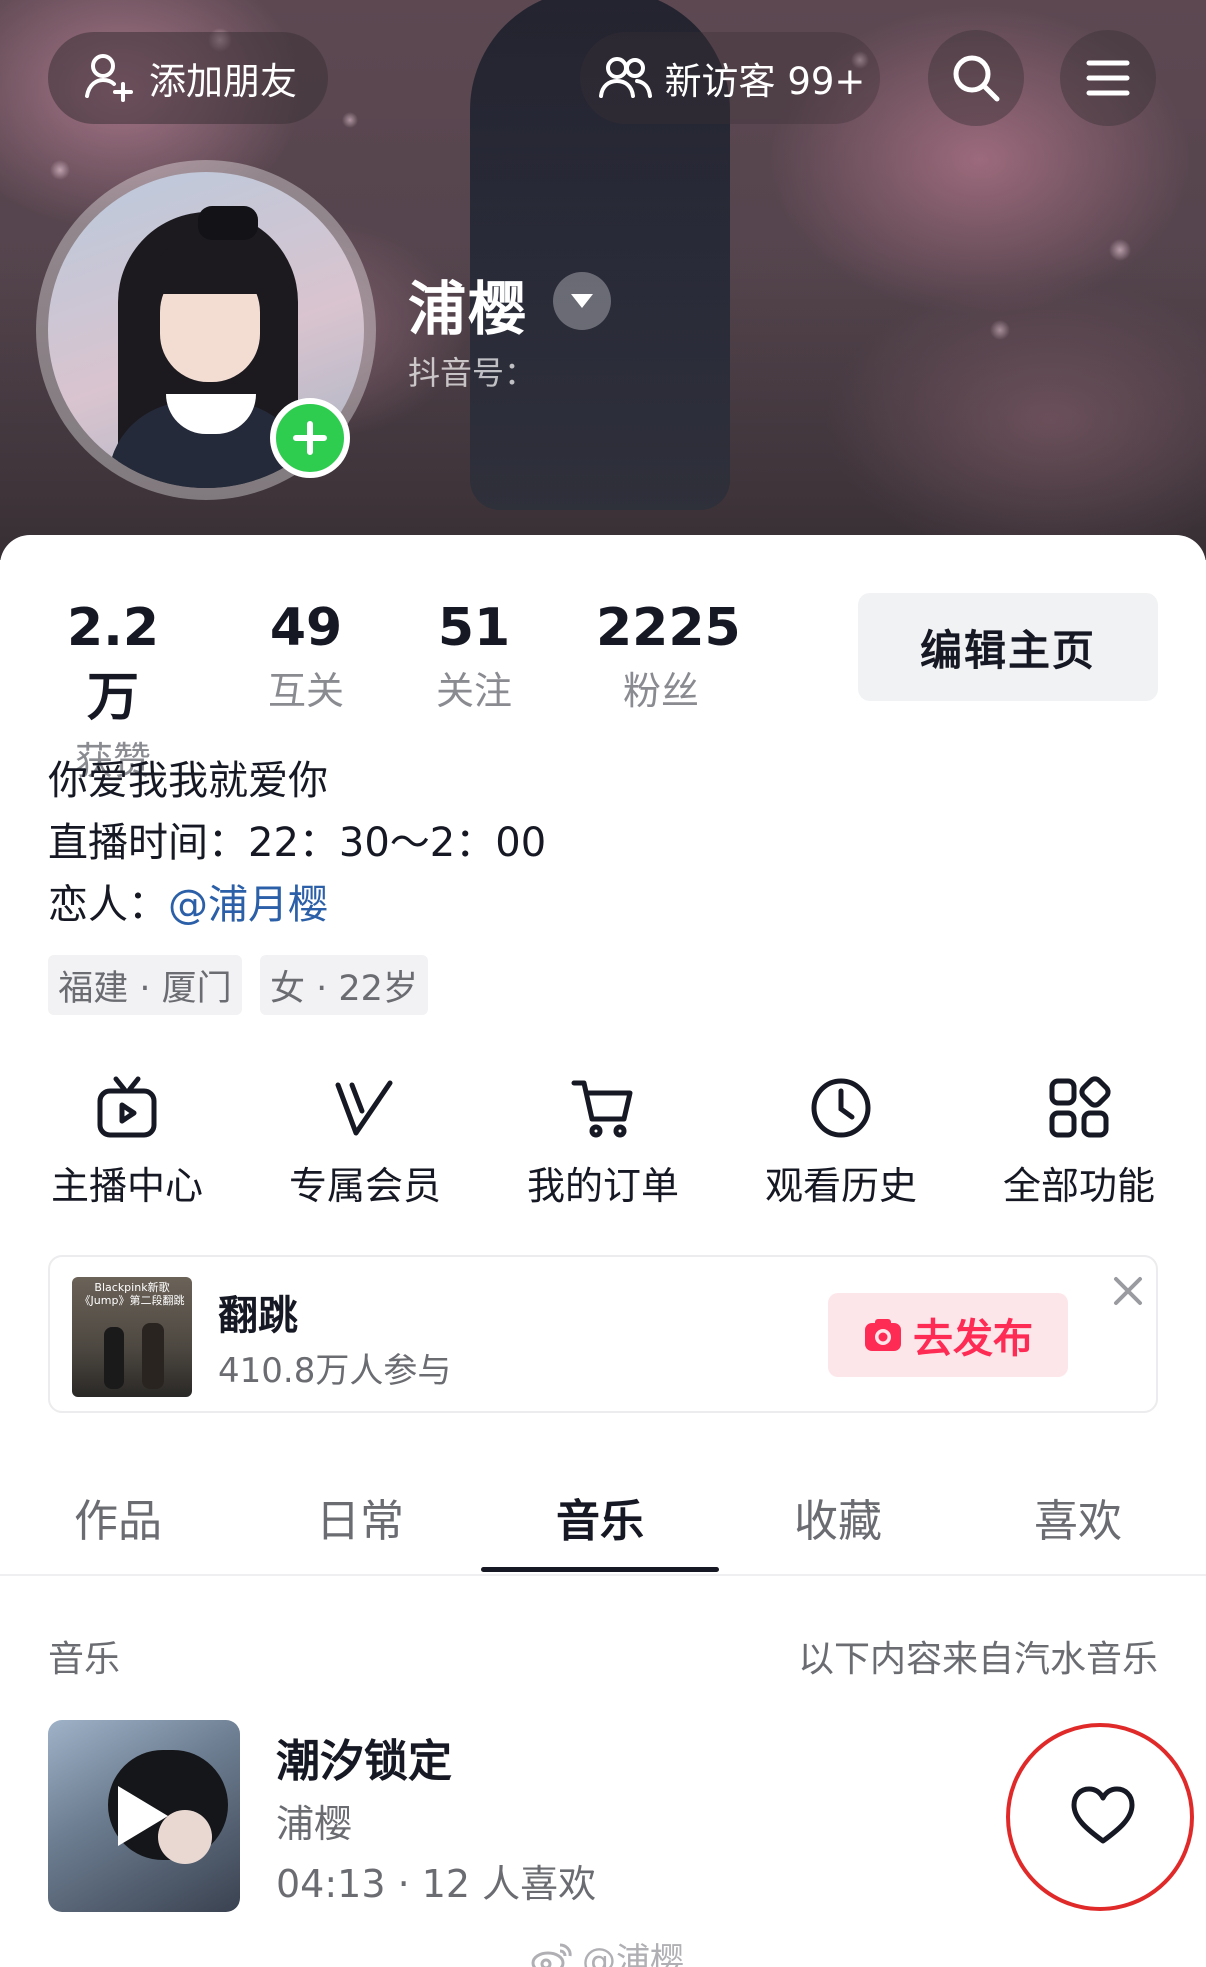 The image size is (1206, 1967). I want to click on watermark-text: @浦樱, so click(633, 1954).